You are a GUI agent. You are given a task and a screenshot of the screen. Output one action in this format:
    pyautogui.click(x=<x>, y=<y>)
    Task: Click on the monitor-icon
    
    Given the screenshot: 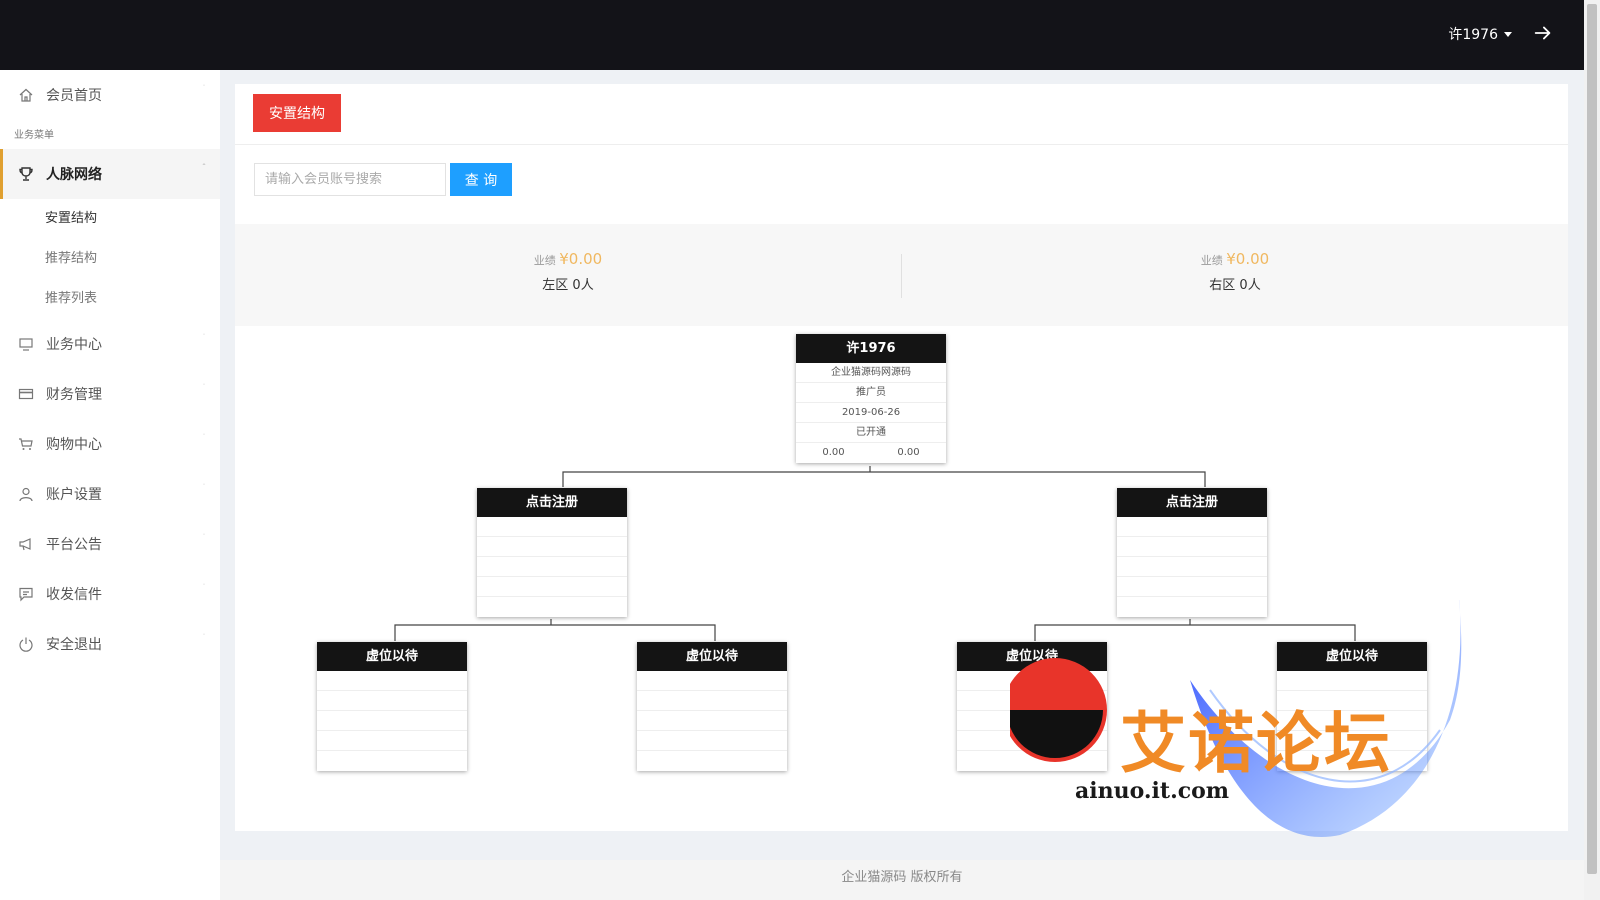 What is the action you would take?
    pyautogui.click(x=26, y=344)
    